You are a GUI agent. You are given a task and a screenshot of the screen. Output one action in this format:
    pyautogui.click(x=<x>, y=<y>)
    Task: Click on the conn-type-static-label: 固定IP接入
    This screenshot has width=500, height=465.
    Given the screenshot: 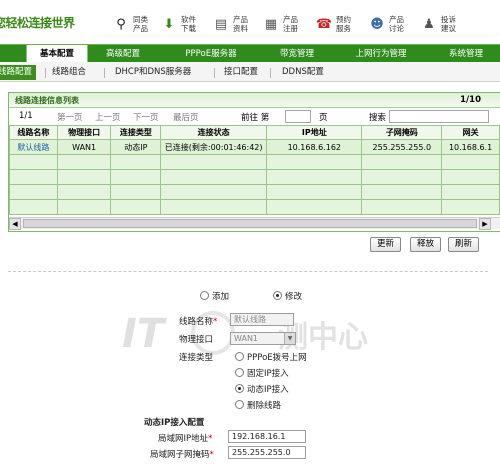 What is the action you would take?
    pyautogui.click(x=268, y=374)
    